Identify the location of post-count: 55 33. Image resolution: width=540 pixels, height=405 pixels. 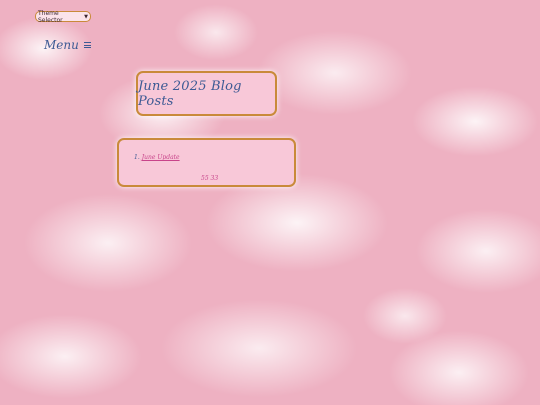
(210, 178).